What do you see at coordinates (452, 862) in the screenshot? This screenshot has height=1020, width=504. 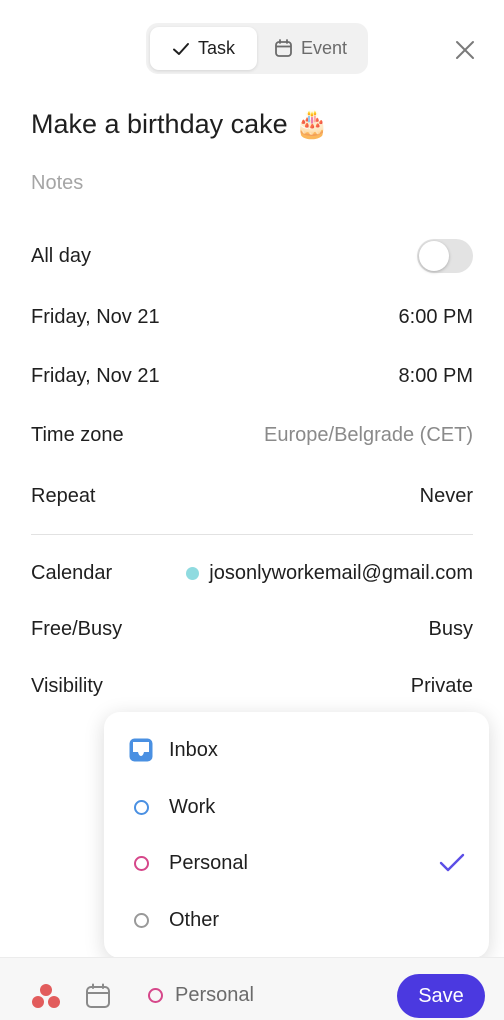 I see `selected-check-icon` at bounding box center [452, 862].